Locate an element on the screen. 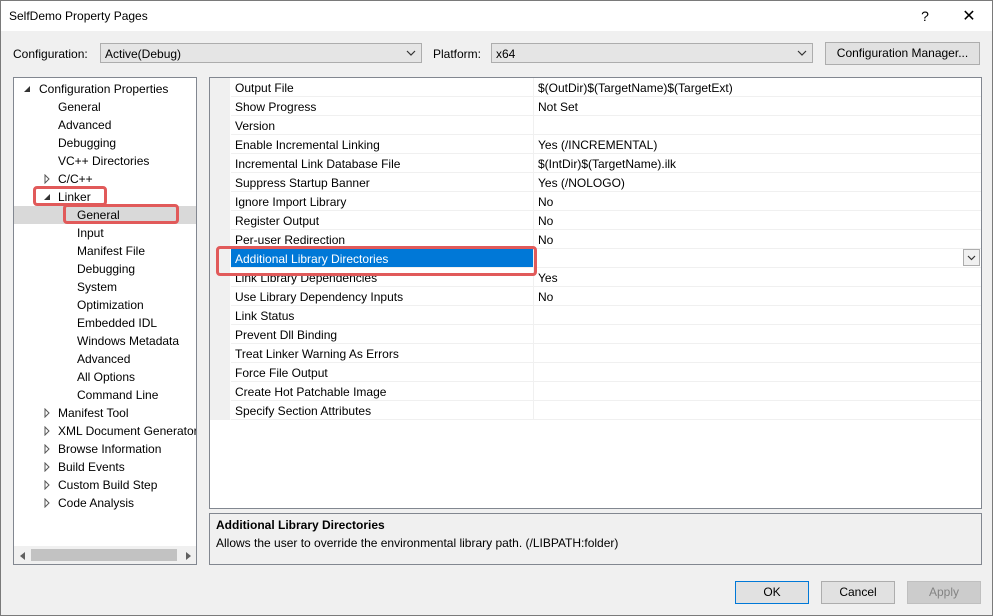 The width and height of the screenshot is (993, 616). tree-item: Build Events is located at coordinates (105, 467).